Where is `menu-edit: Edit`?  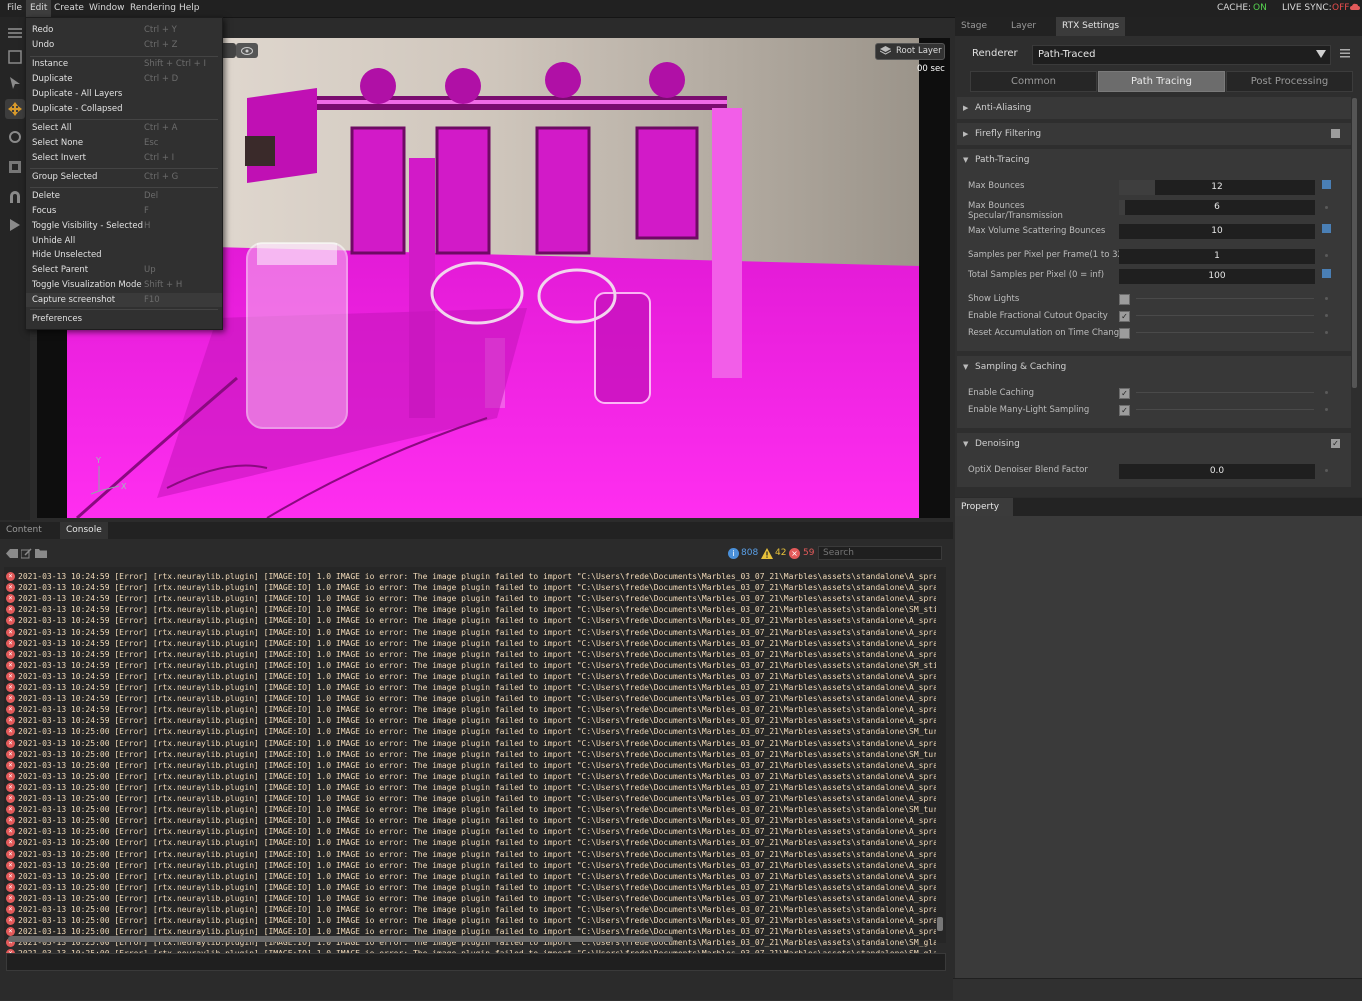
menu-edit: Edit is located at coordinates (39, 8).